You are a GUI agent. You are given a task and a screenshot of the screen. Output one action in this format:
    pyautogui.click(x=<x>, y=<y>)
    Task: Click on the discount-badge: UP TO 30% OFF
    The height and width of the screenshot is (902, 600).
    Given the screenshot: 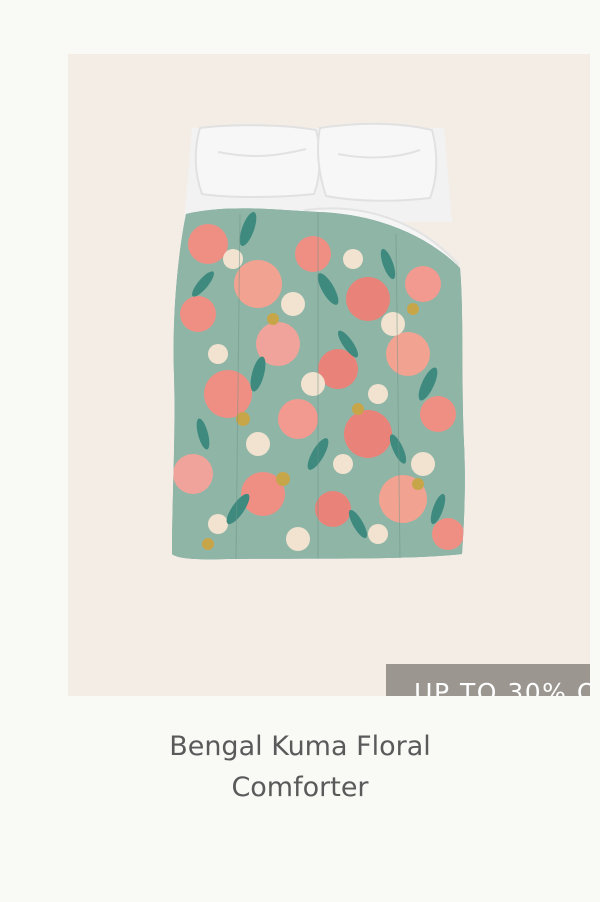 What is the action you would take?
    pyautogui.click(x=488, y=680)
    